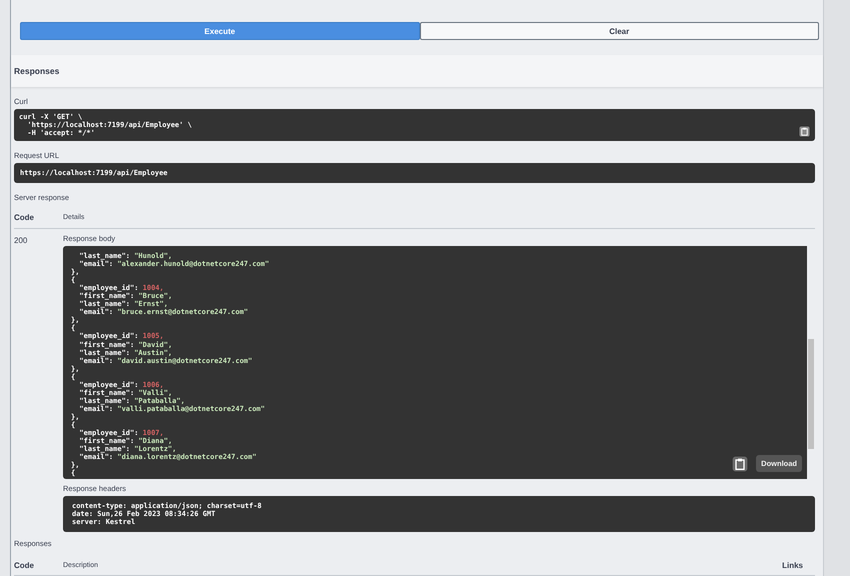 This screenshot has width=850, height=576. Describe the element at coordinates (220, 31) in the screenshot. I see `execute-button: Execute` at that location.